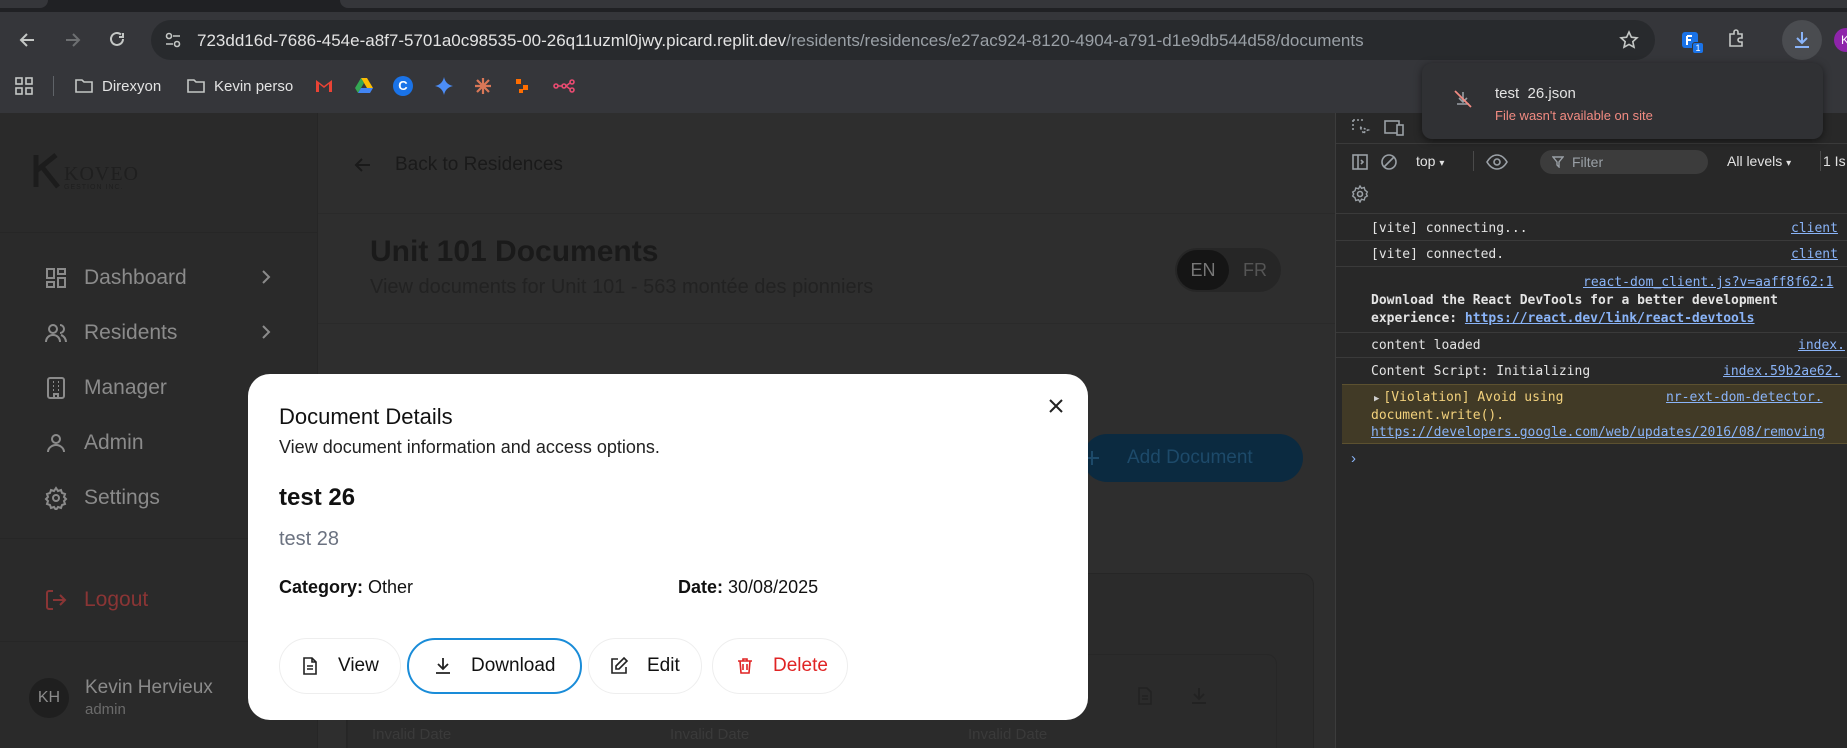 The image size is (1847, 748). I want to click on profile-avatar: K, so click(1840, 40).